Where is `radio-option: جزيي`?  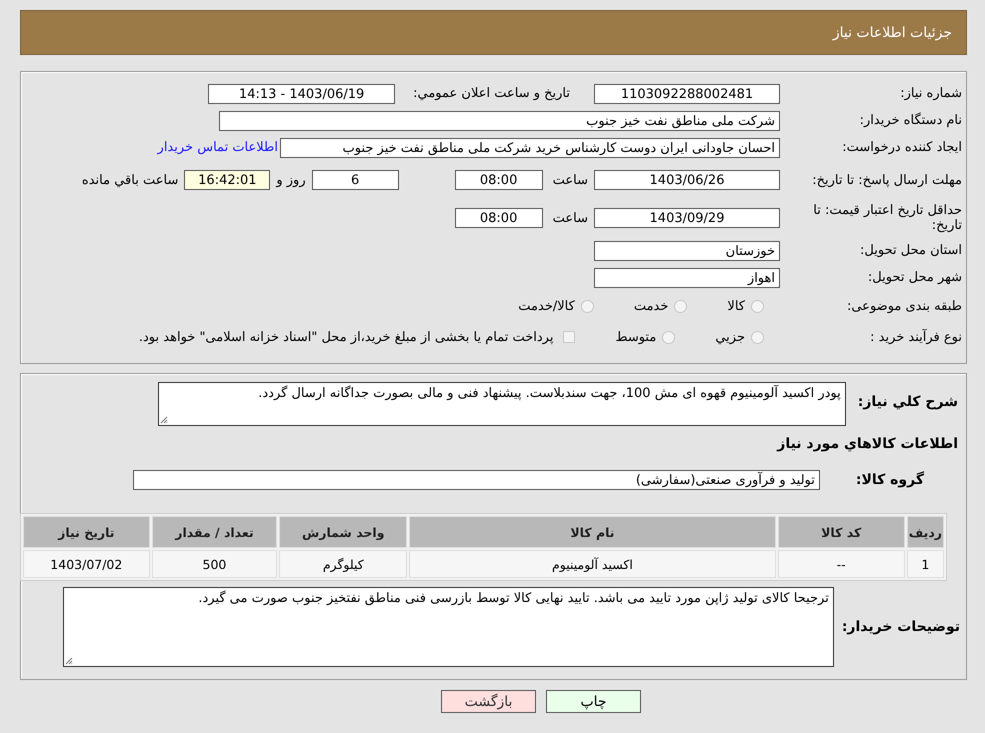
radio-option: جزيي is located at coordinates (739, 337).